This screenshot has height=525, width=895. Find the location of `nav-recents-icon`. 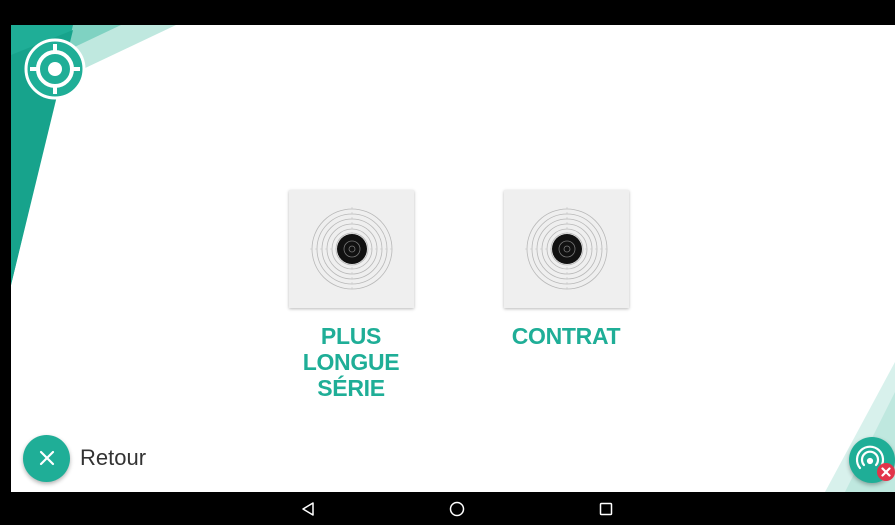

nav-recents-icon is located at coordinates (606, 508).